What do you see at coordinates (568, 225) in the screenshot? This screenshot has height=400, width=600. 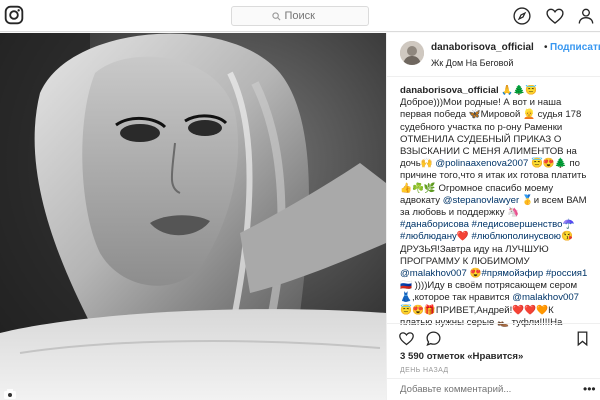 I see `caption-text: ☂️` at bounding box center [568, 225].